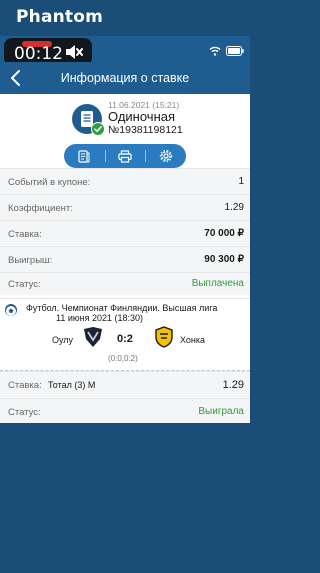 This screenshot has height=573, width=320. I want to click on selection-status-value: Выиграла, so click(221, 411).